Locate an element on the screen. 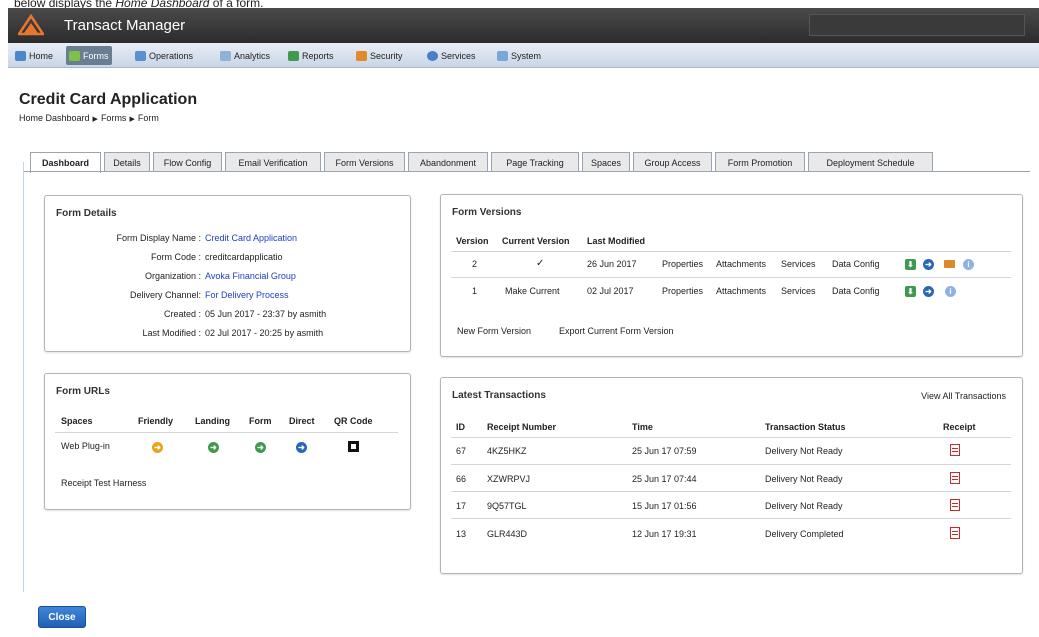  tab-email-verification: Email Verification is located at coordinates (273, 162).